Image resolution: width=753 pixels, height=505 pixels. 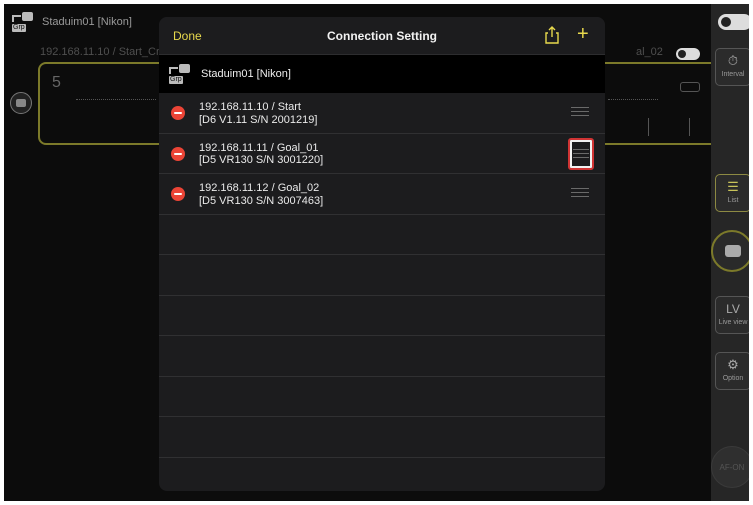 I want to click on option-button: ⚙ Option, so click(x=732, y=371).